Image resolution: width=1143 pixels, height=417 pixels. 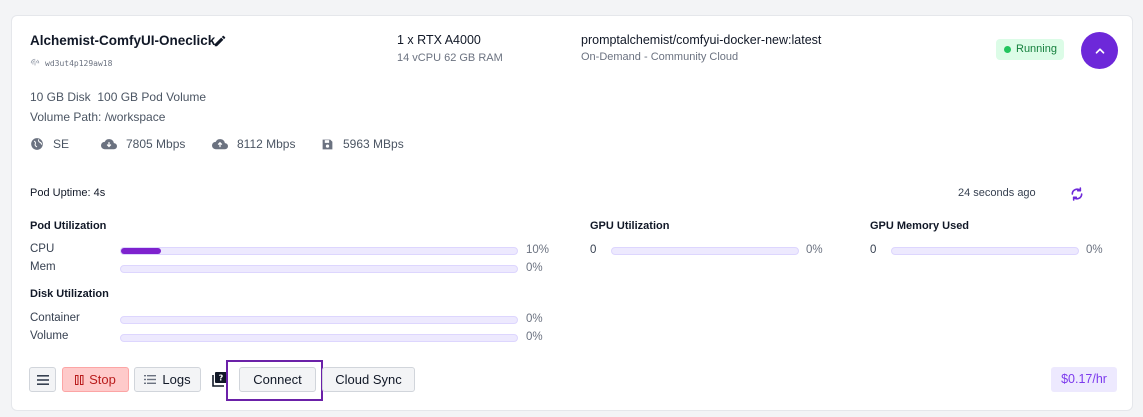 What do you see at coordinates (538, 250) in the screenshot?
I see `cpu-percent: 10%` at bounding box center [538, 250].